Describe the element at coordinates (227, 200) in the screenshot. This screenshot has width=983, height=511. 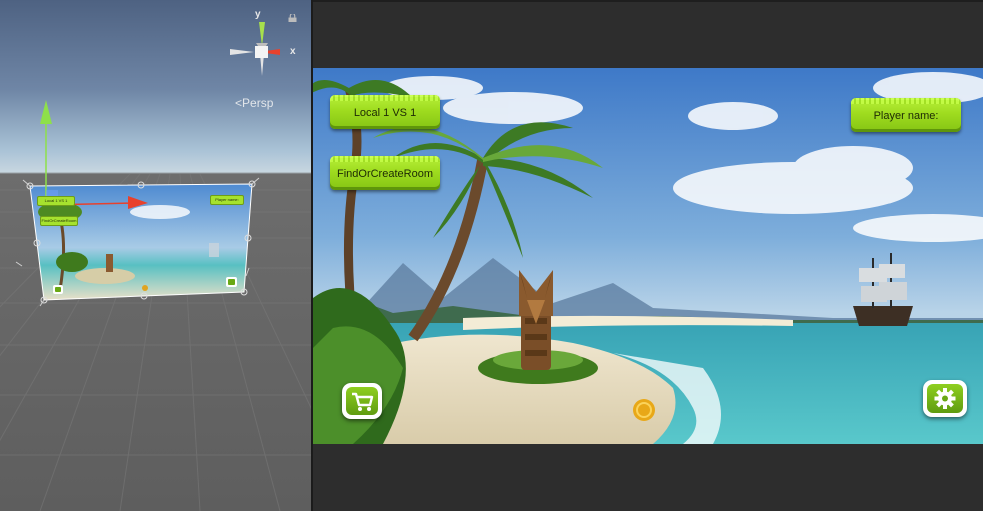
I see `mini-player-name-button: Player name:` at that location.